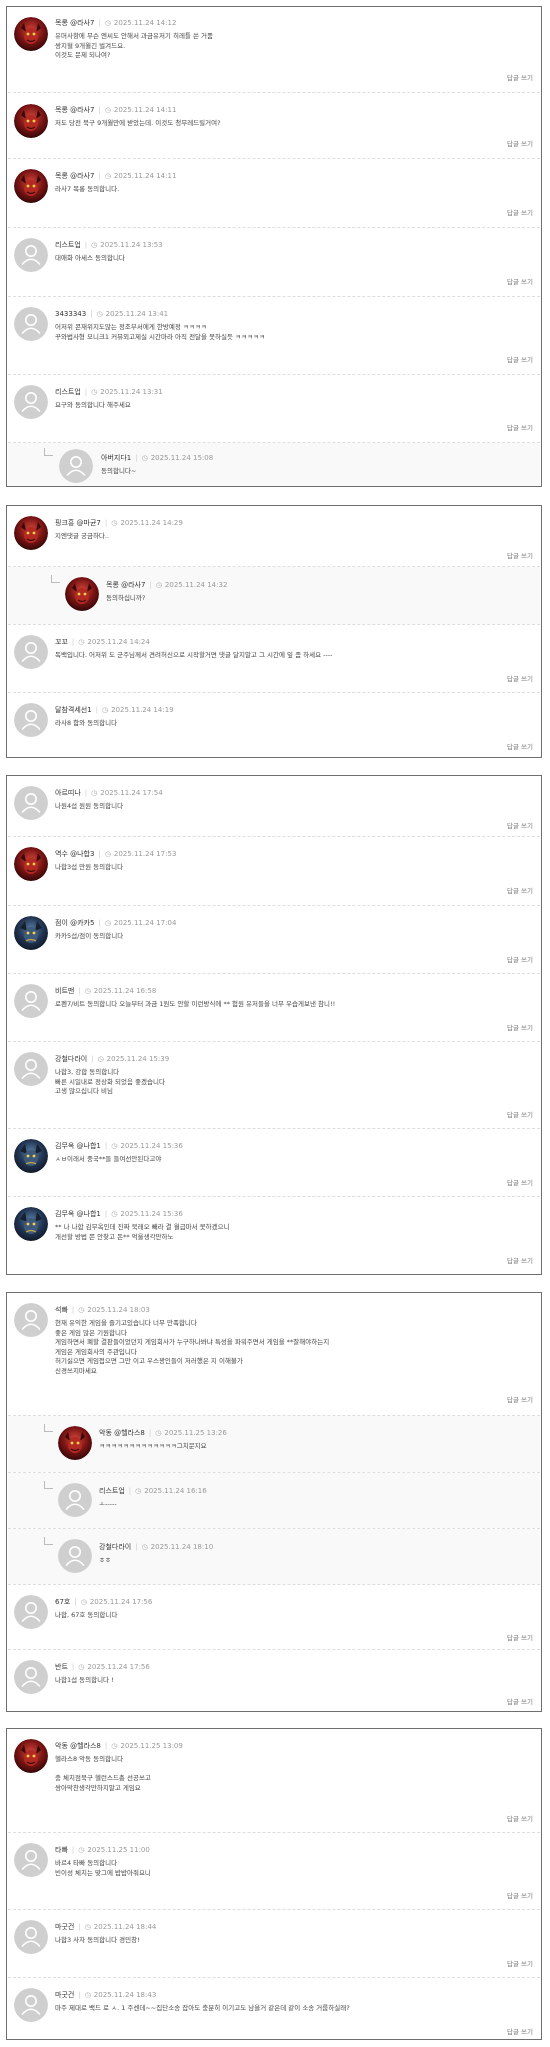 This screenshot has height=2047, width=550. What do you see at coordinates (62, 1602) in the screenshot?
I see `comment-author: 67호` at bounding box center [62, 1602].